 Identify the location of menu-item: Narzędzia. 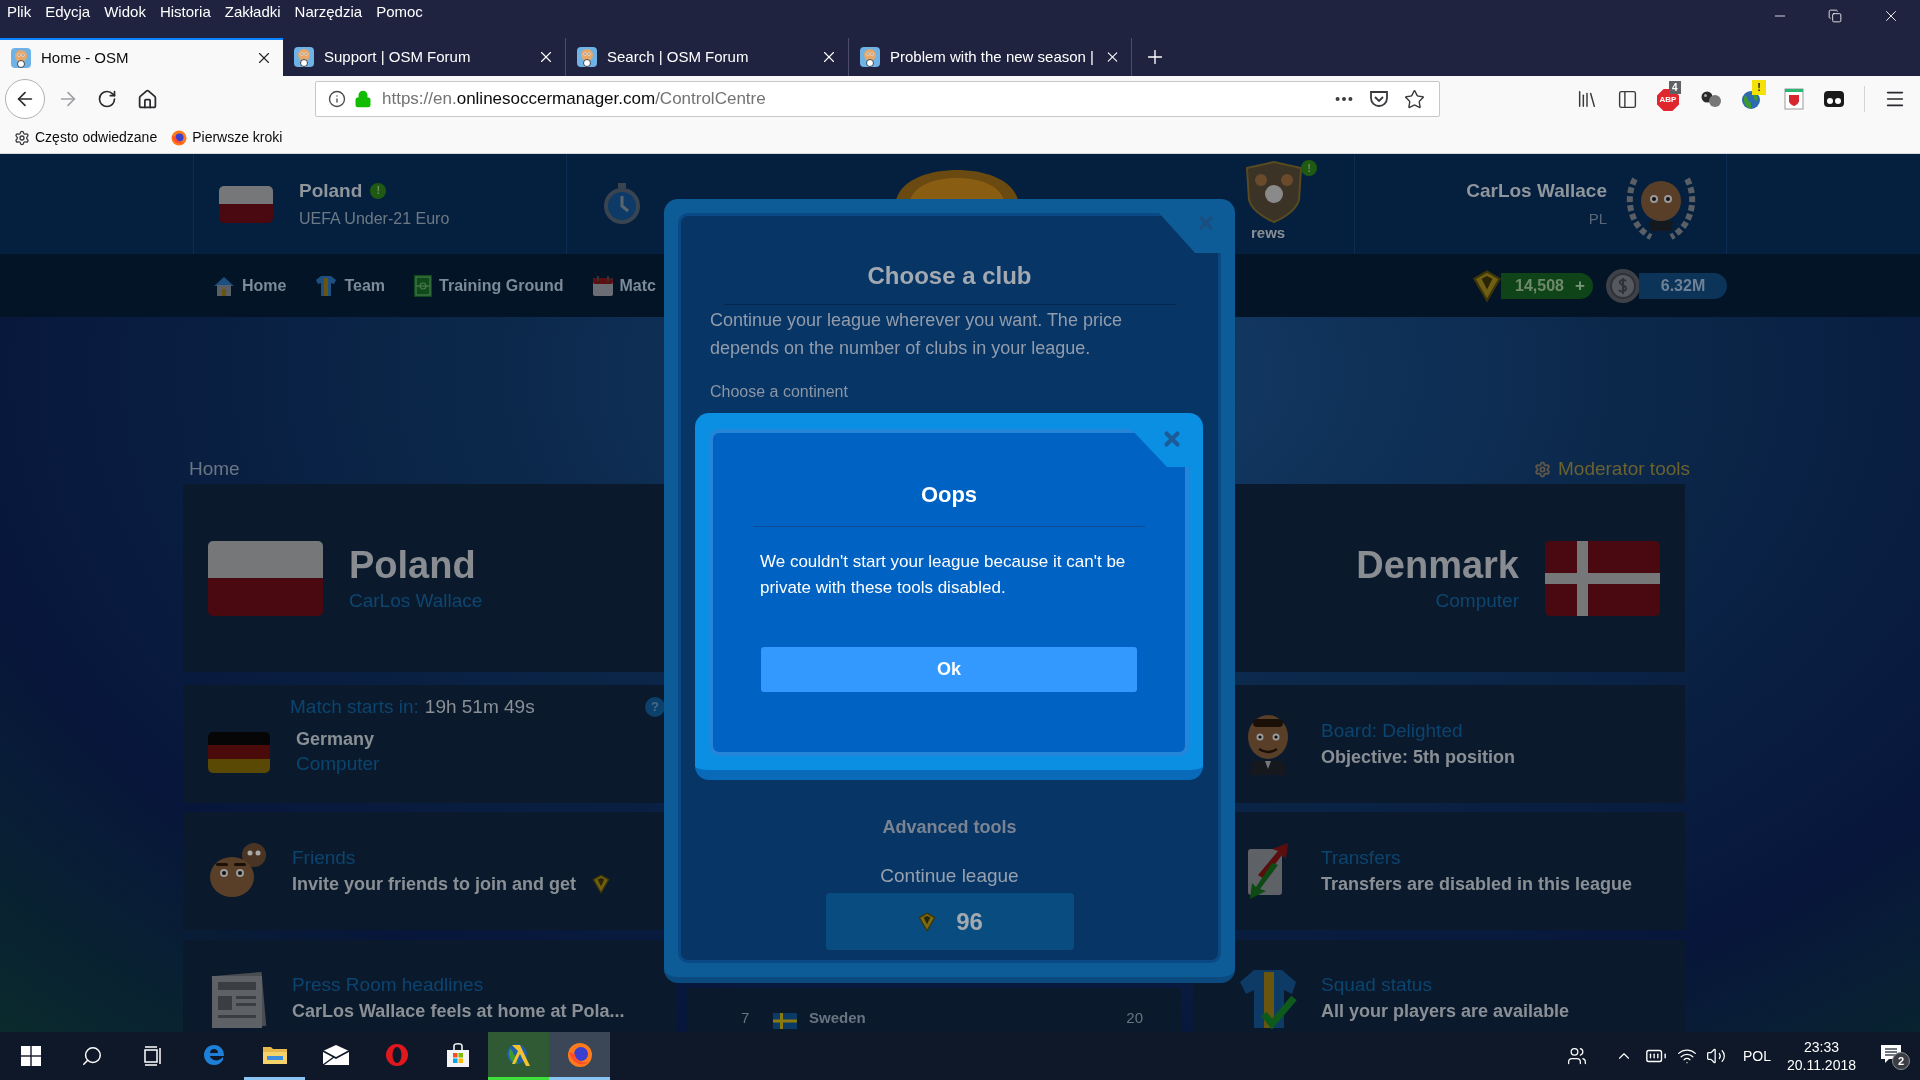
(328, 12).